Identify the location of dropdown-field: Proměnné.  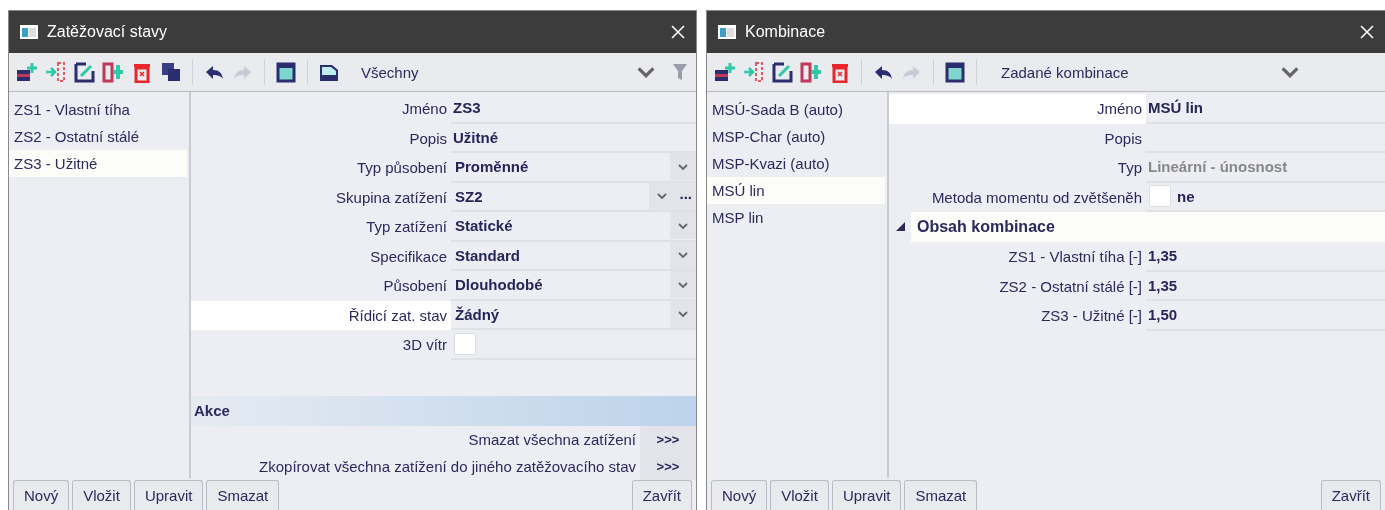
(574, 167).